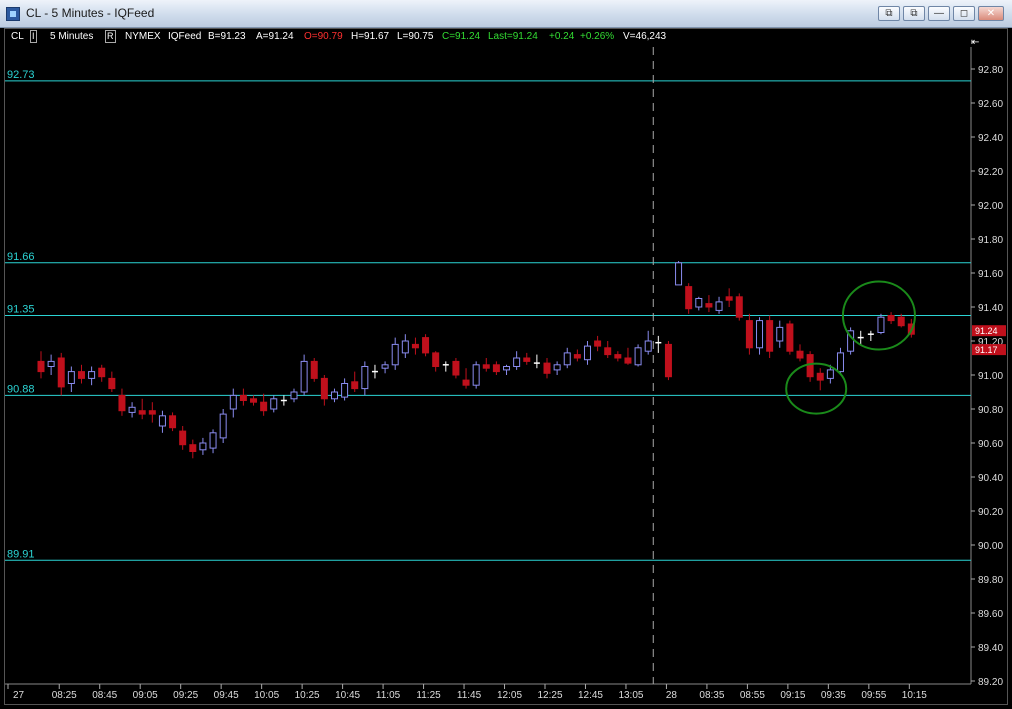 Image resolution: width=1012 pixels, height=709 pixels. I want to click on ask-value: A=91.24, so click(275, 36).